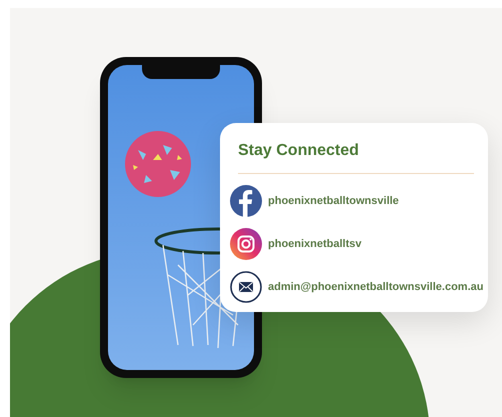 The width and height of the screenshot is (502, 417). Describe the element at coordinates (315, 244) in the screenshot. I see `social-link: phoenixnetballtsv` at that location.